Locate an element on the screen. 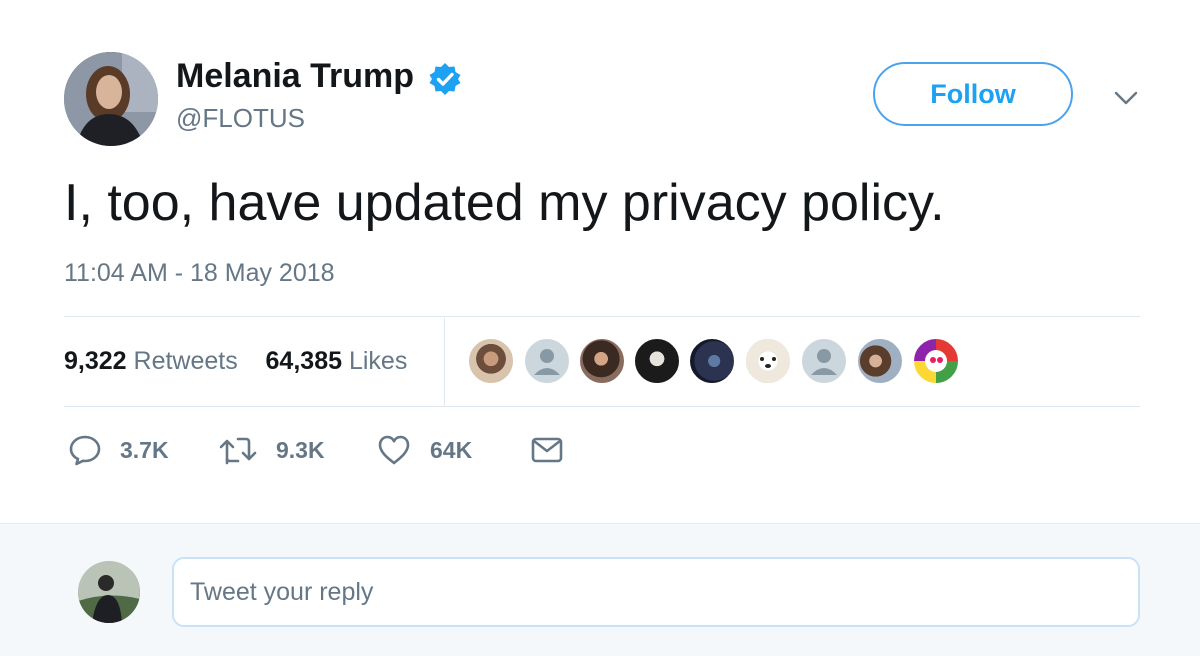 The image size is (1200, 656). liker-avatar-dog is located at coordinates (768, 361).